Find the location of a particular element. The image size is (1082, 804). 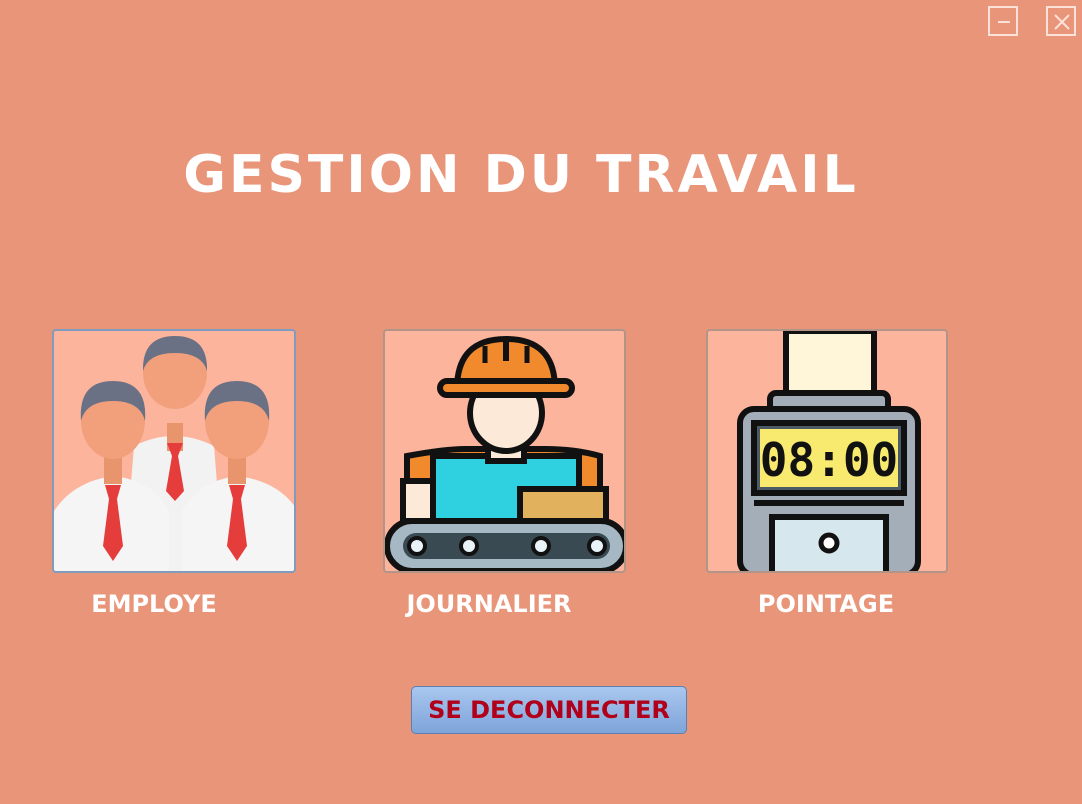

worker-conveyor-icon is located at coordinates (504, 453).